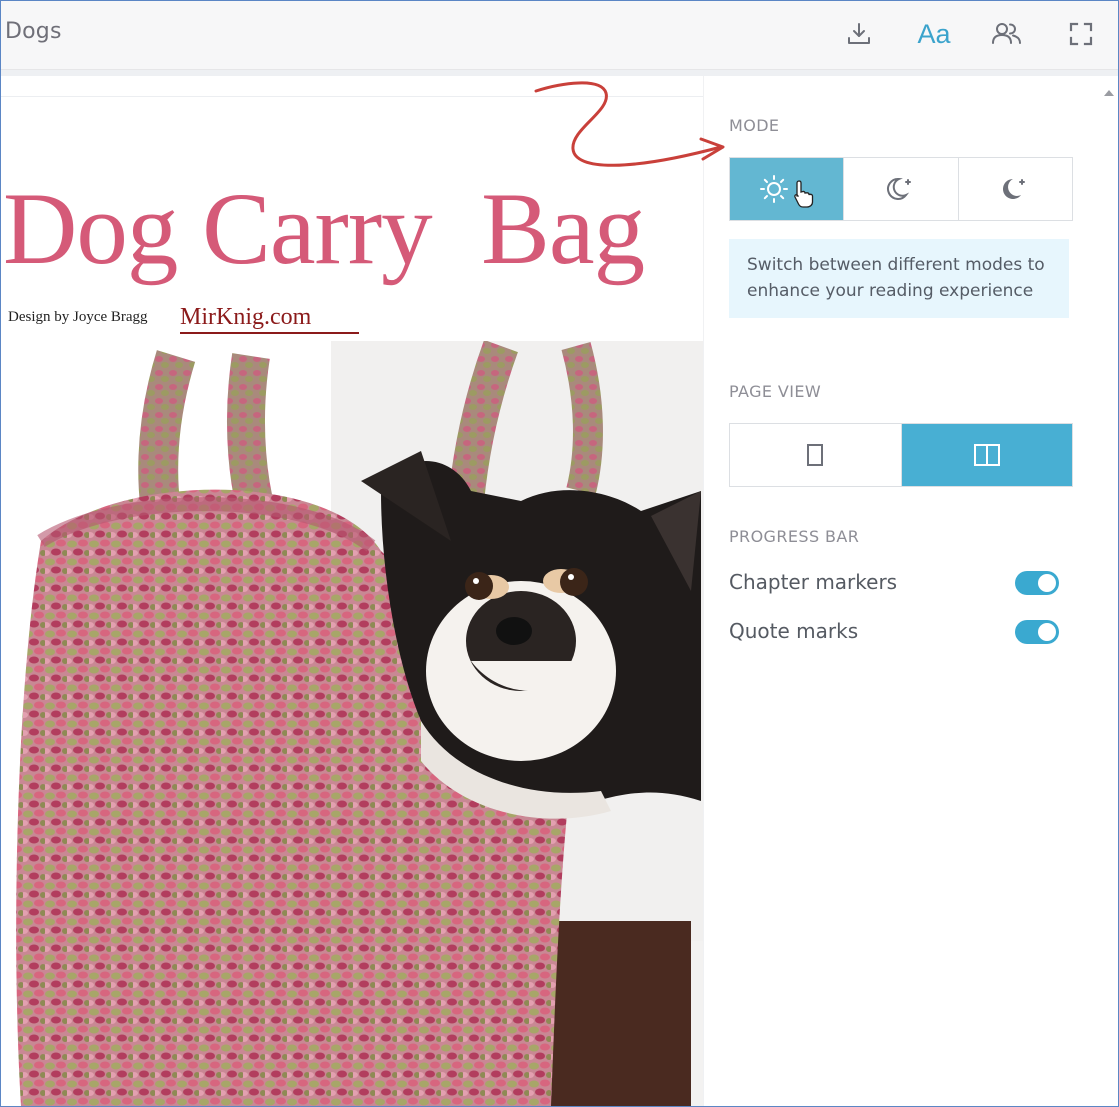  I want to click on page-view-selector, so click(901, 455).